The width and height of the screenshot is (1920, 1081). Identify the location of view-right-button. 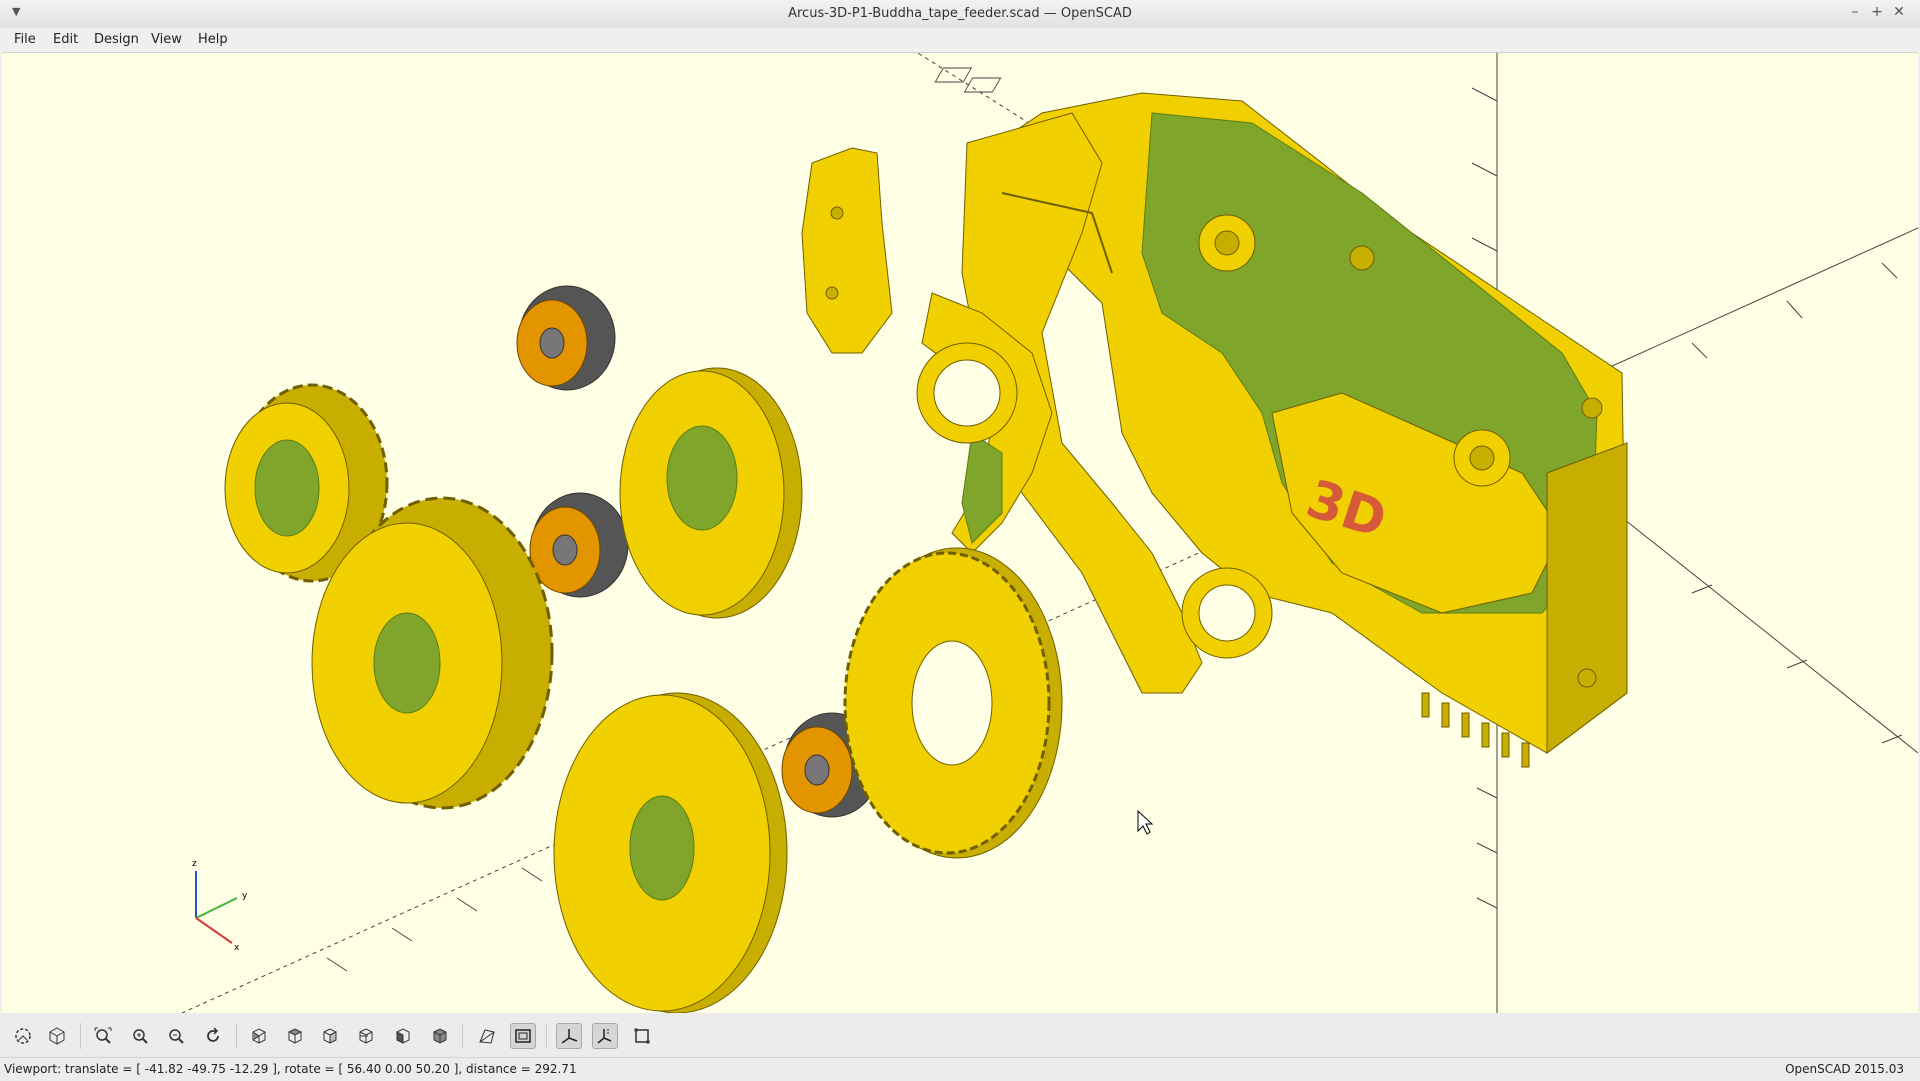
(259, 1036).